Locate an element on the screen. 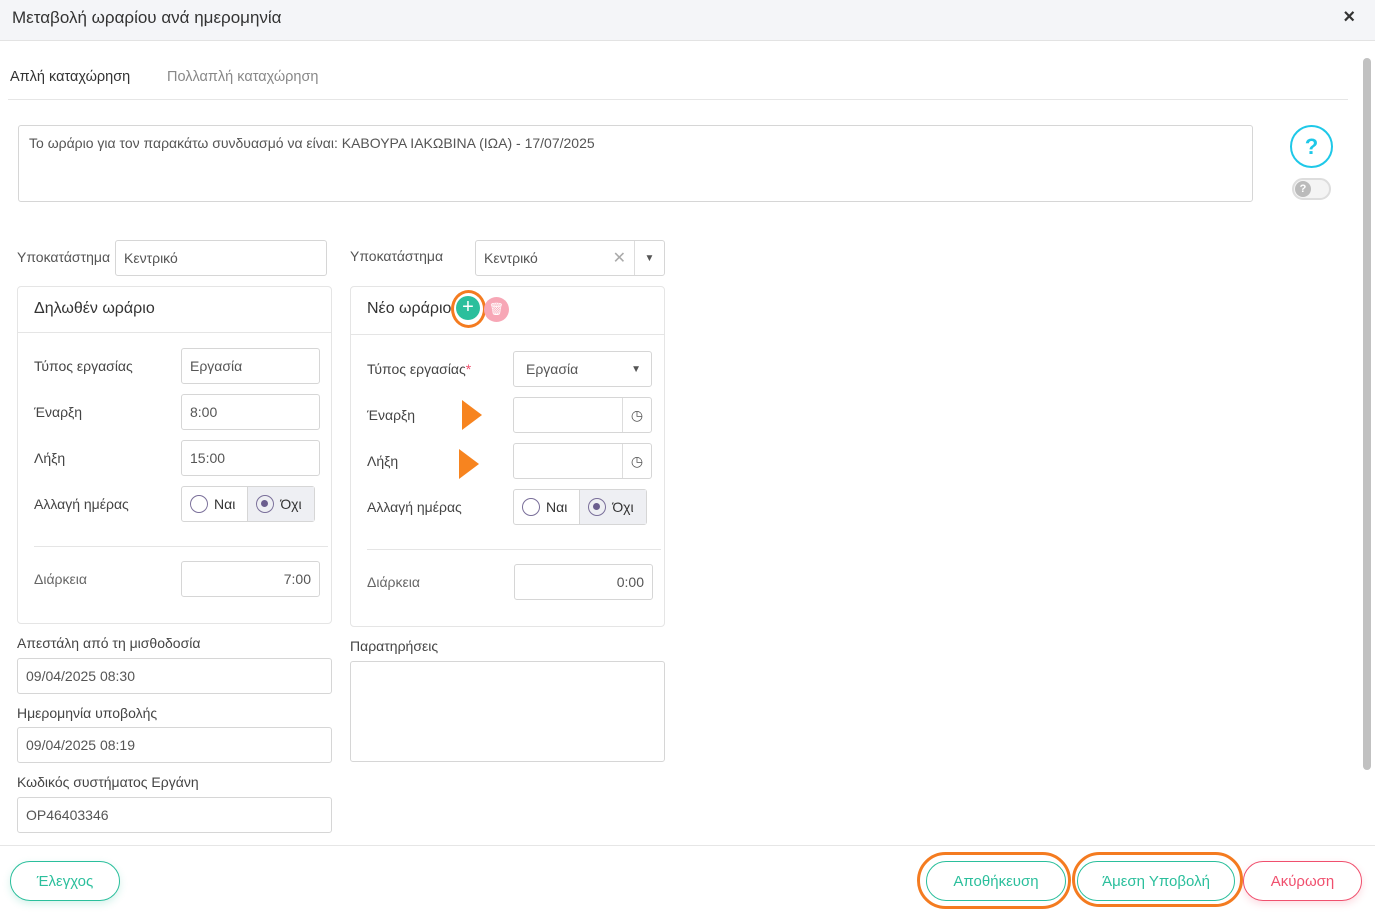  branch-label: Υποκατάστημα is located at coordinates (64, 257).